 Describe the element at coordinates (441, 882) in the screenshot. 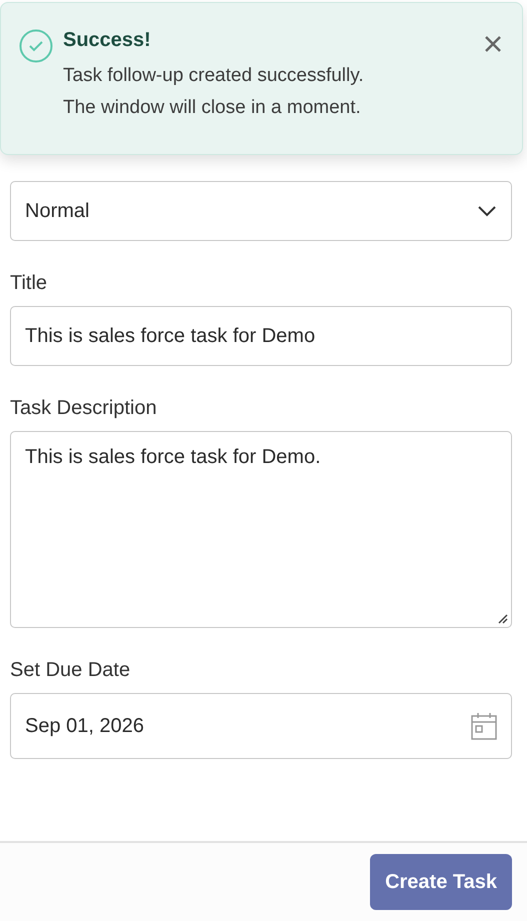

I see `create-task-button: Create Task` at that location.